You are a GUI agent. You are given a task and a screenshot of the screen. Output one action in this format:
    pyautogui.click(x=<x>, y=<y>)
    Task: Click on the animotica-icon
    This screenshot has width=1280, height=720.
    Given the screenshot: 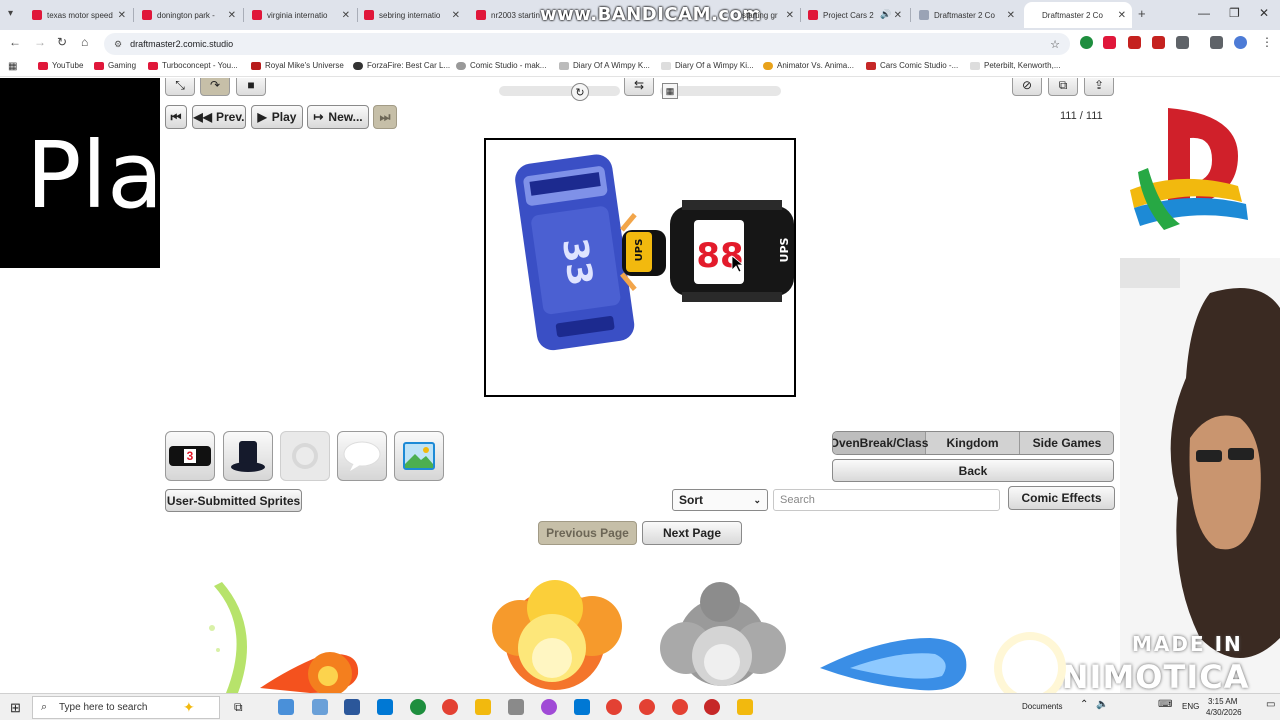 What is the action you would take?
    pyautogui.click(x=745, y=707)
    